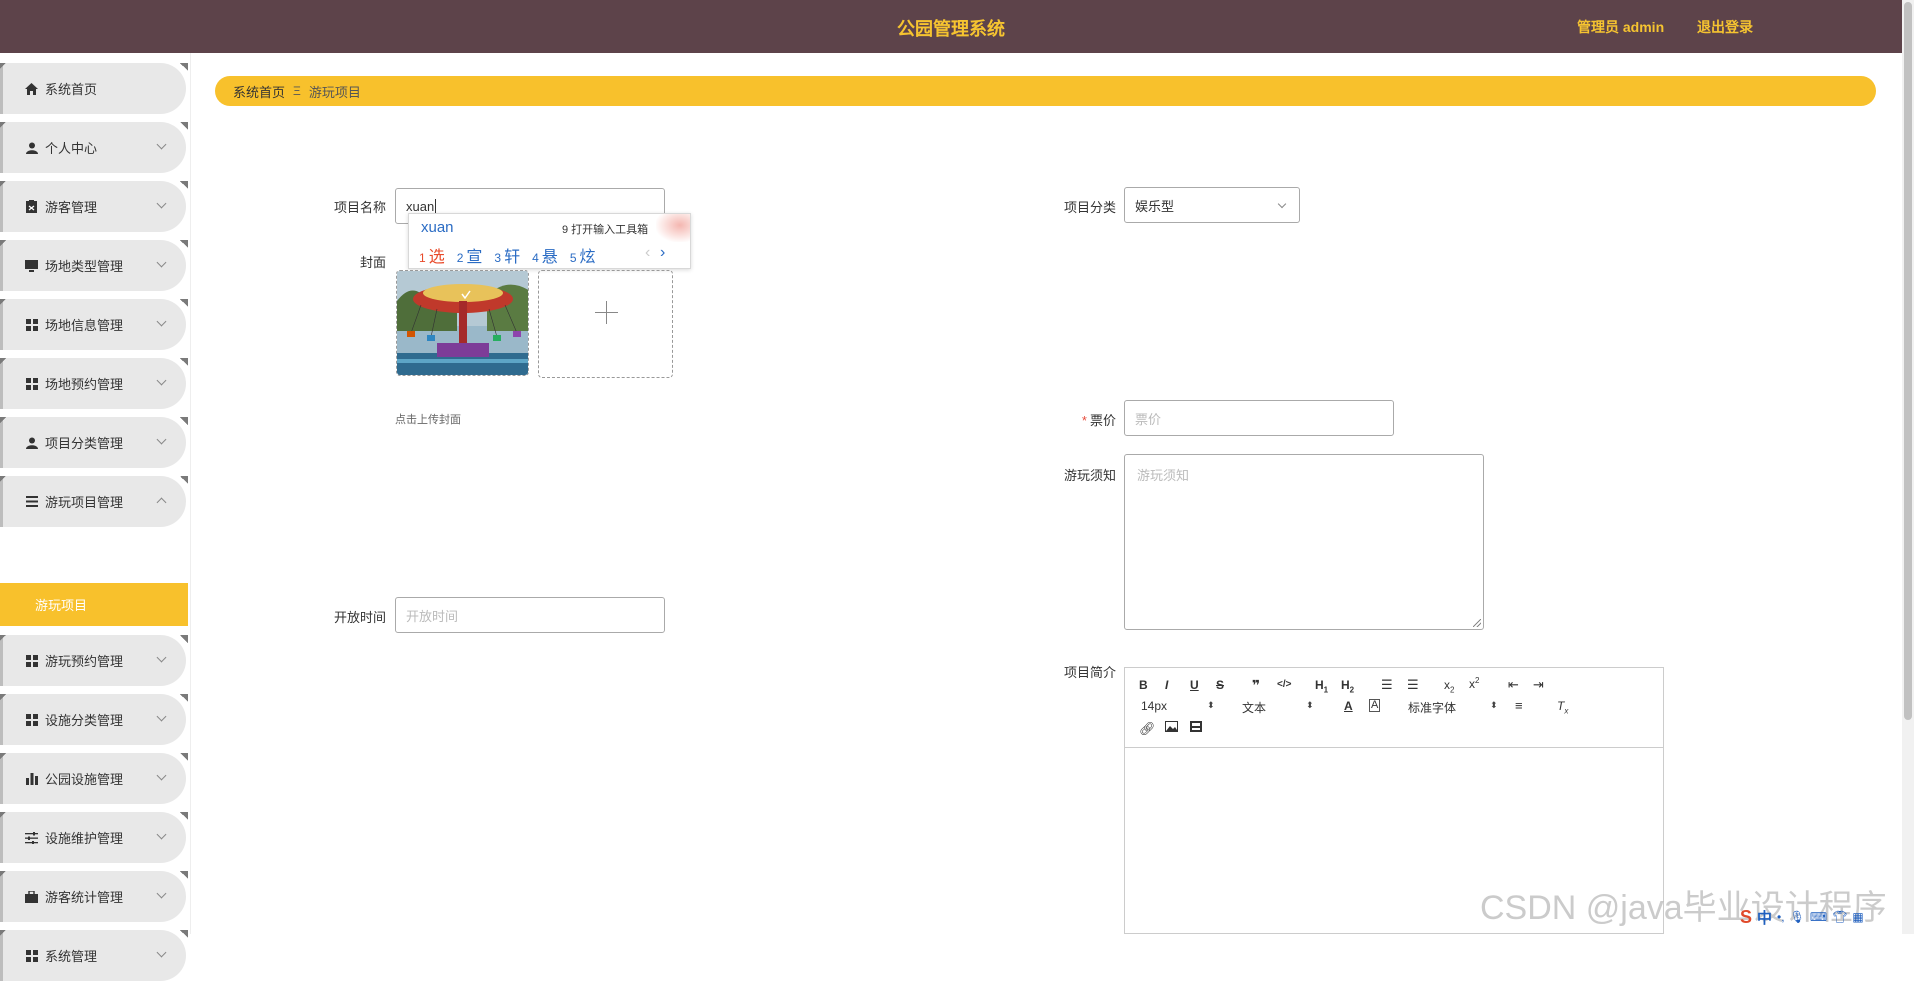 This screenshot has height=981, width=1914. I want to click on intro-label: 项目简介, so click(1089, 672).